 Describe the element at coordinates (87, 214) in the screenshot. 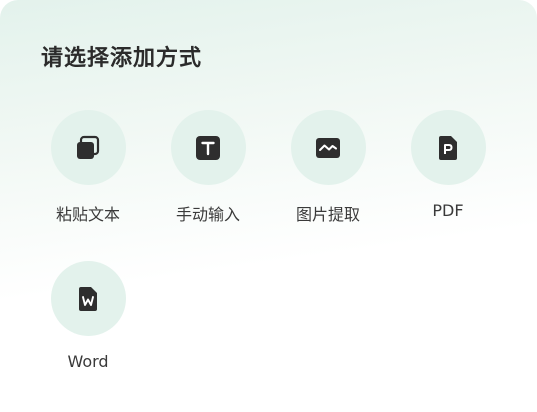

I see `option-label: 粘贴文本` at that location.